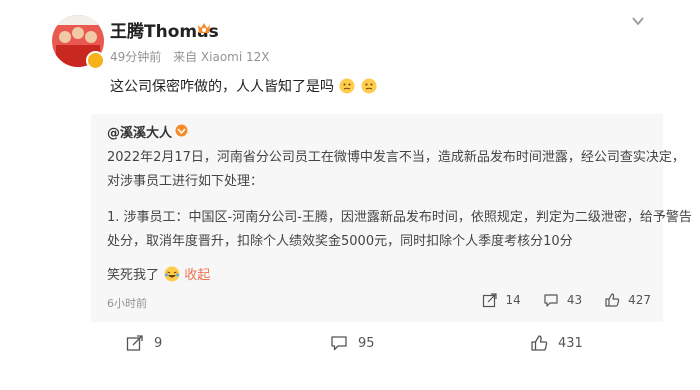 This screenshot has width=700, height=390. Describe the element at coordinates (197, 275) in the screenshot. I see `collapse-link: 收起` at that location.